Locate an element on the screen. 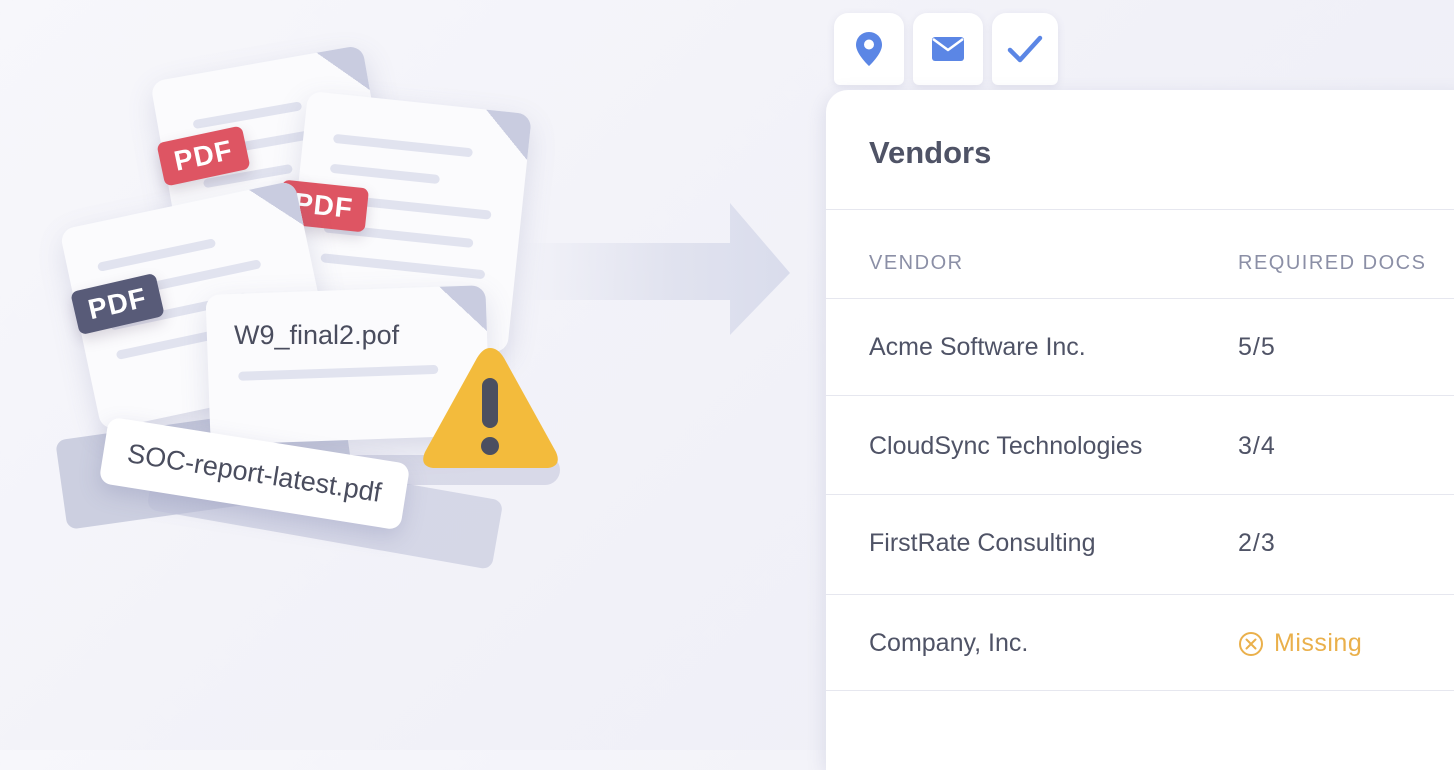  vendor-name: FirstRate Consulting is located at coordinates (982, 543).